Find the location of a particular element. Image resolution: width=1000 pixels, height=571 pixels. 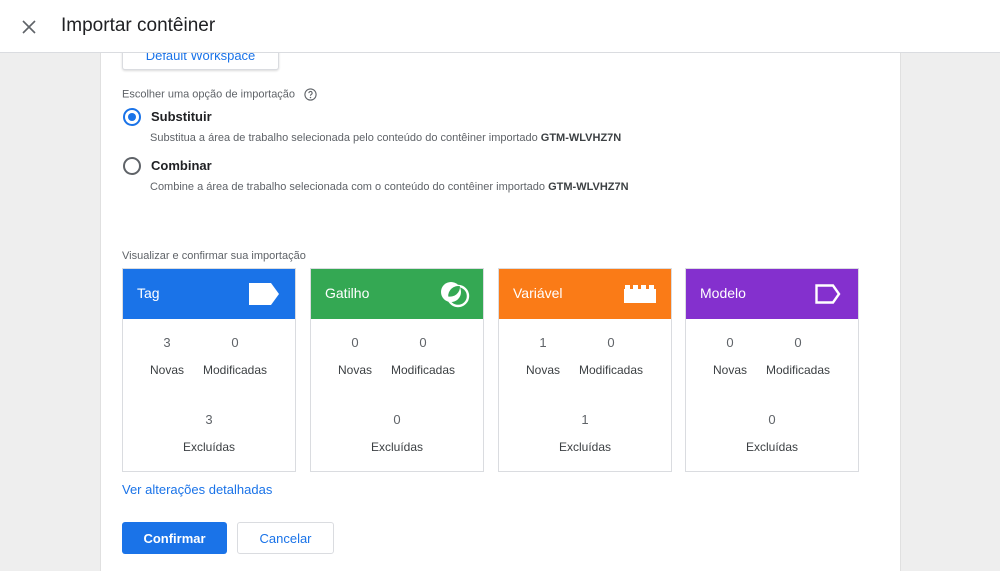

stat-new-variavel: 1 Novas is located at coordinates (542, 356).